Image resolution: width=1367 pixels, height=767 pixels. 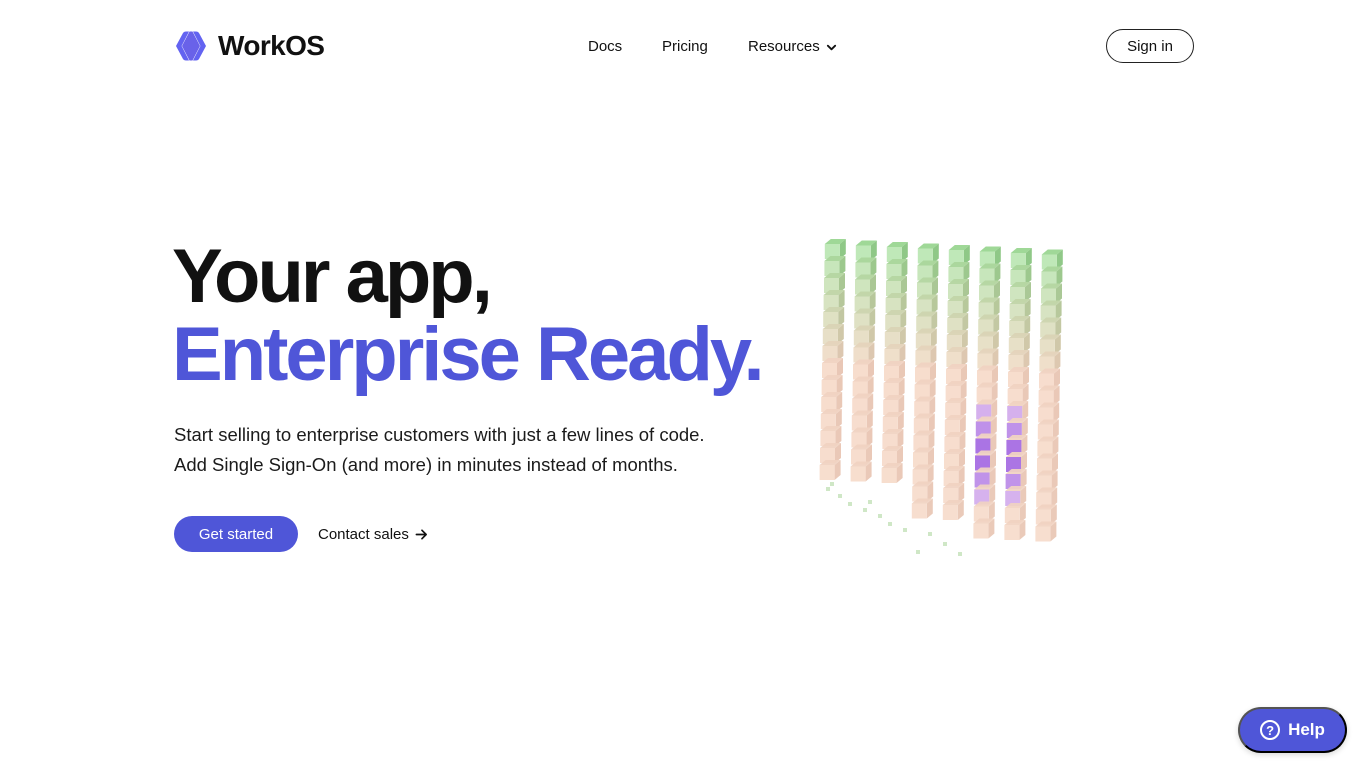 What do you see at coordinates (784, 46) in the screenshot?
I see `nav-resources-label: Resources` at bounding box center [784, 46].